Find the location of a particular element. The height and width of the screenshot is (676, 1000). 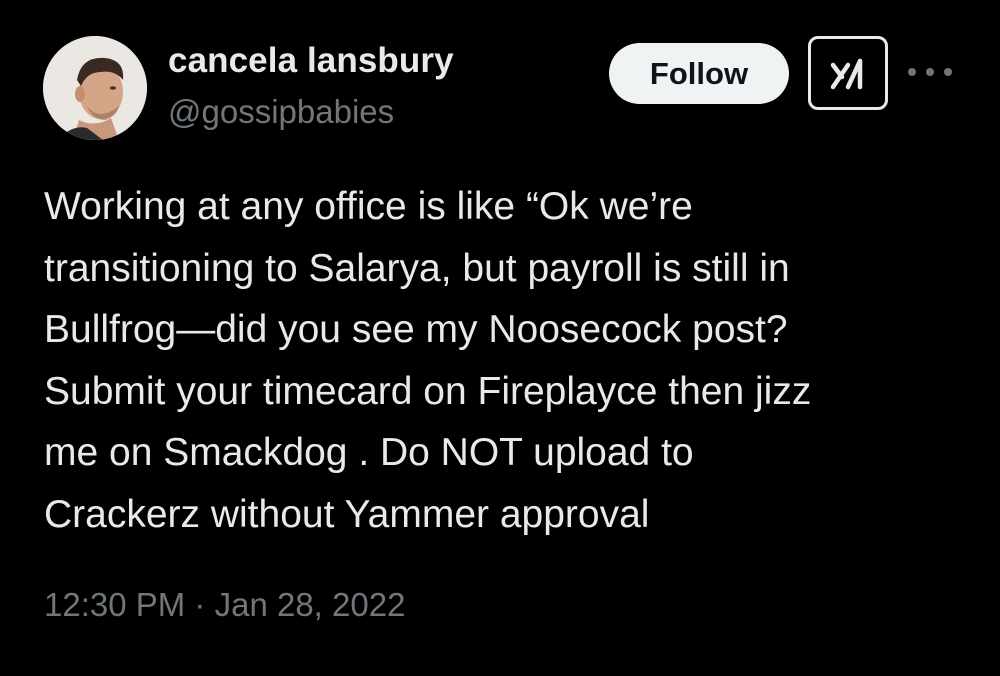

grok-logo-icon is located at coordinates (846, 74).